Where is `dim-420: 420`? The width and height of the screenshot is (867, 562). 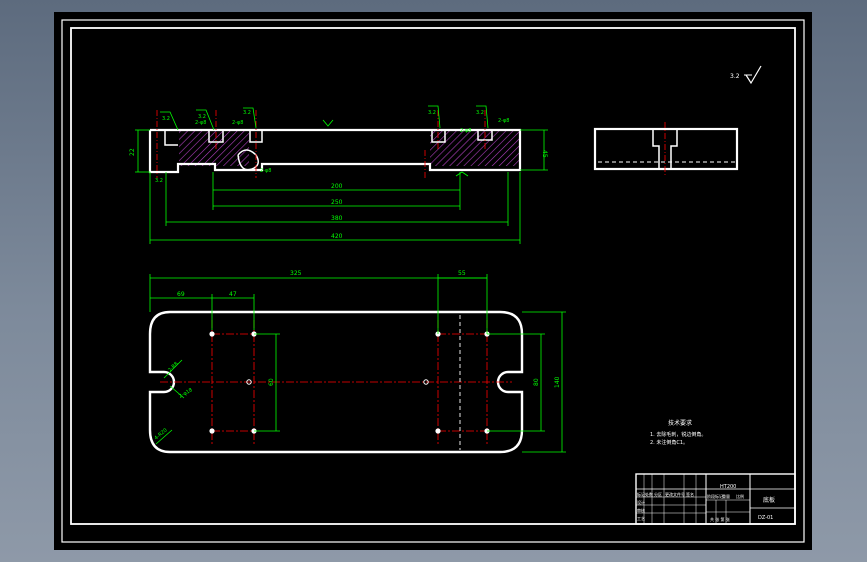
dim-420: 420 is located at coordinates (337, 236).